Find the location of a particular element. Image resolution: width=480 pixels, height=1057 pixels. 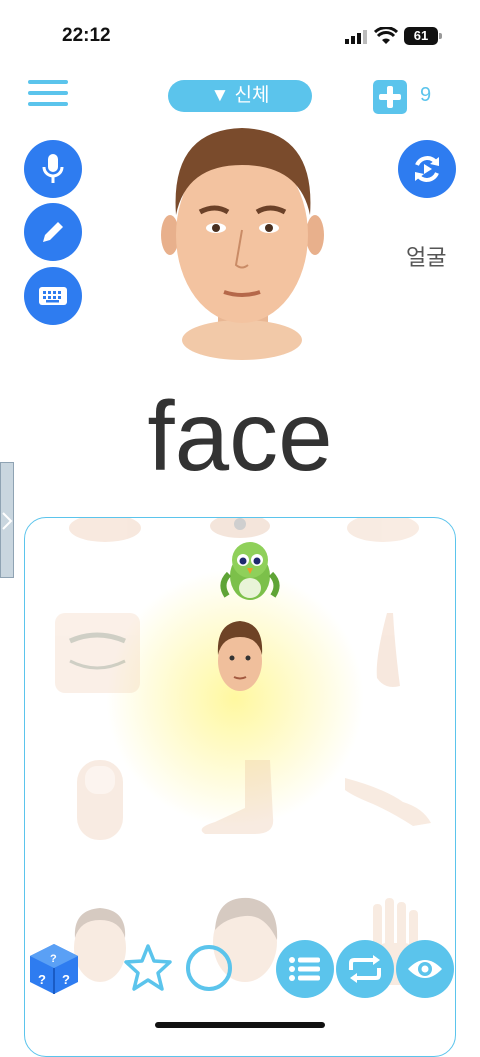

repeat-icon is located at coordinates (365, 969).